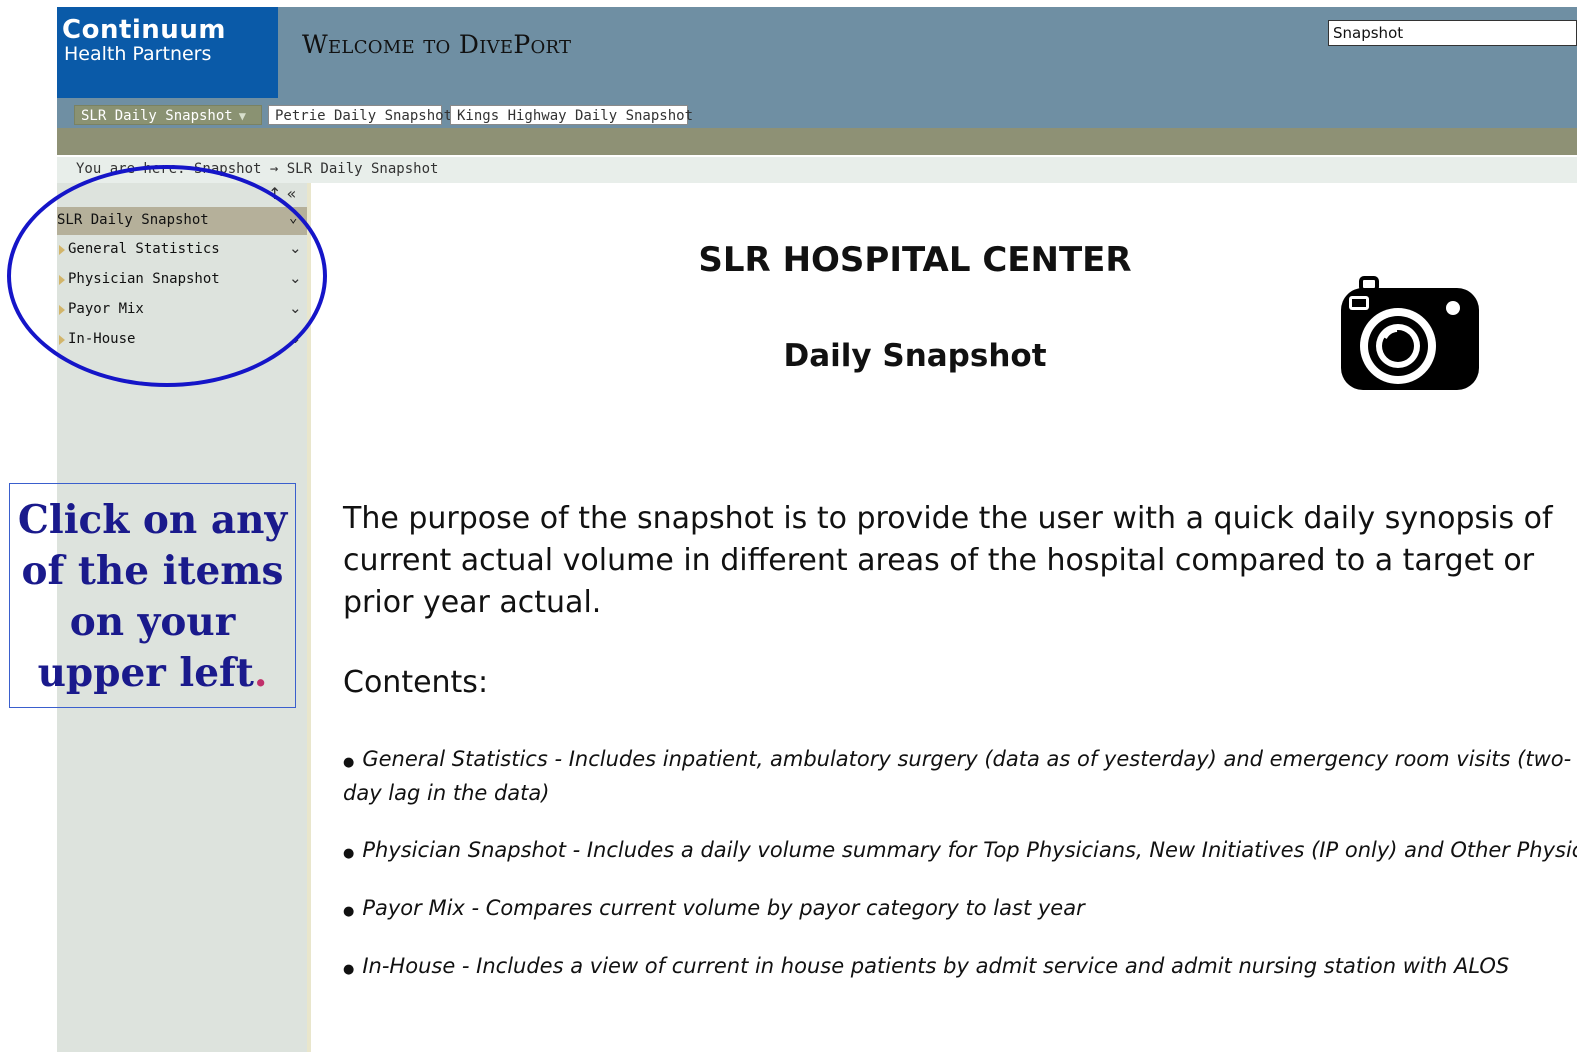 The height and width of the screenshot is (1058, 1577). I want to click on callout-period: ., so click(260, 673).